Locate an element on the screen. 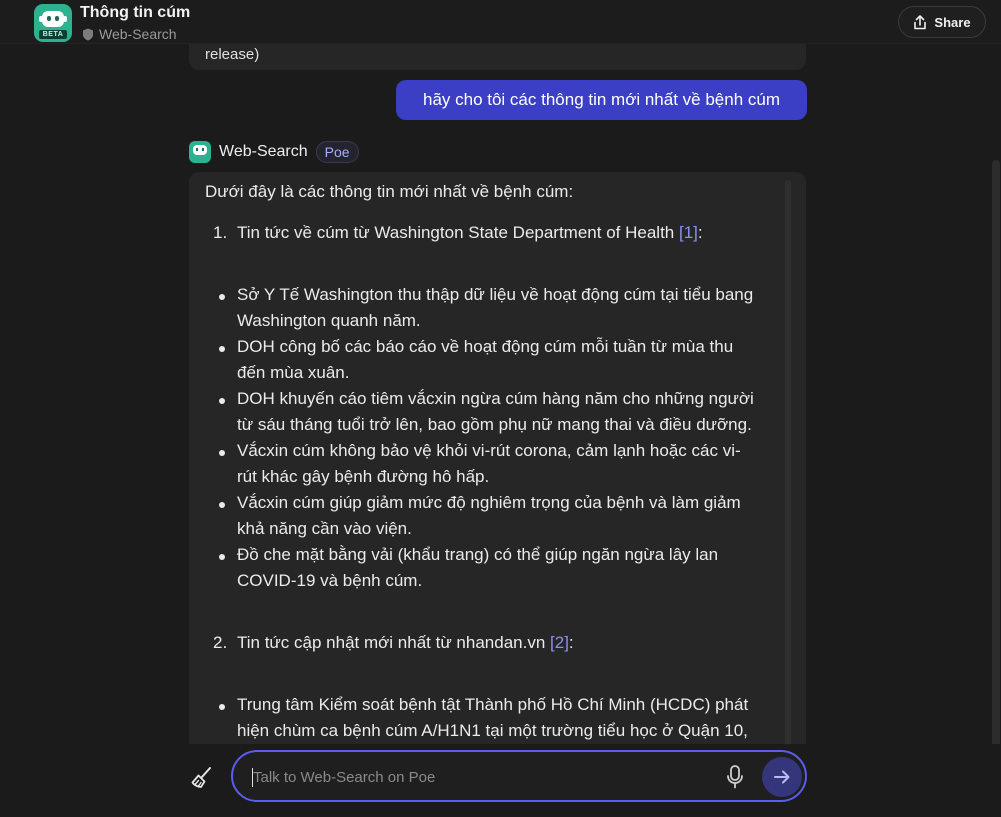 This screenshot has width=1001, height=817. list-item-cont: COVID-19 và bệnh cúm. is located at coordinates (330, 580).